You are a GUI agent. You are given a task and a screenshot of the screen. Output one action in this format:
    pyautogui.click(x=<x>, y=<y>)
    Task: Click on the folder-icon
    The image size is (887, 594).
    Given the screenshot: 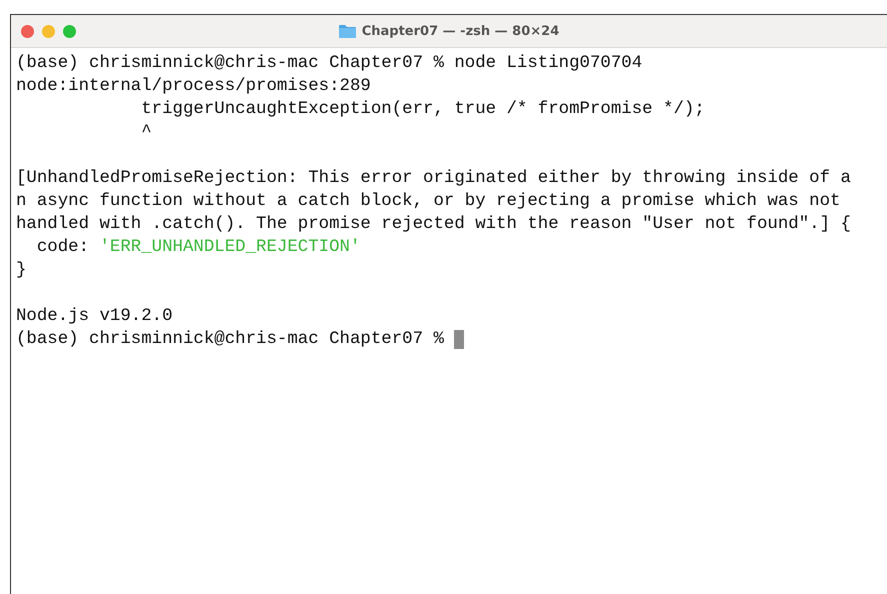 What is the action you would take?
    pyautogui.click(x=347, y=31)
    